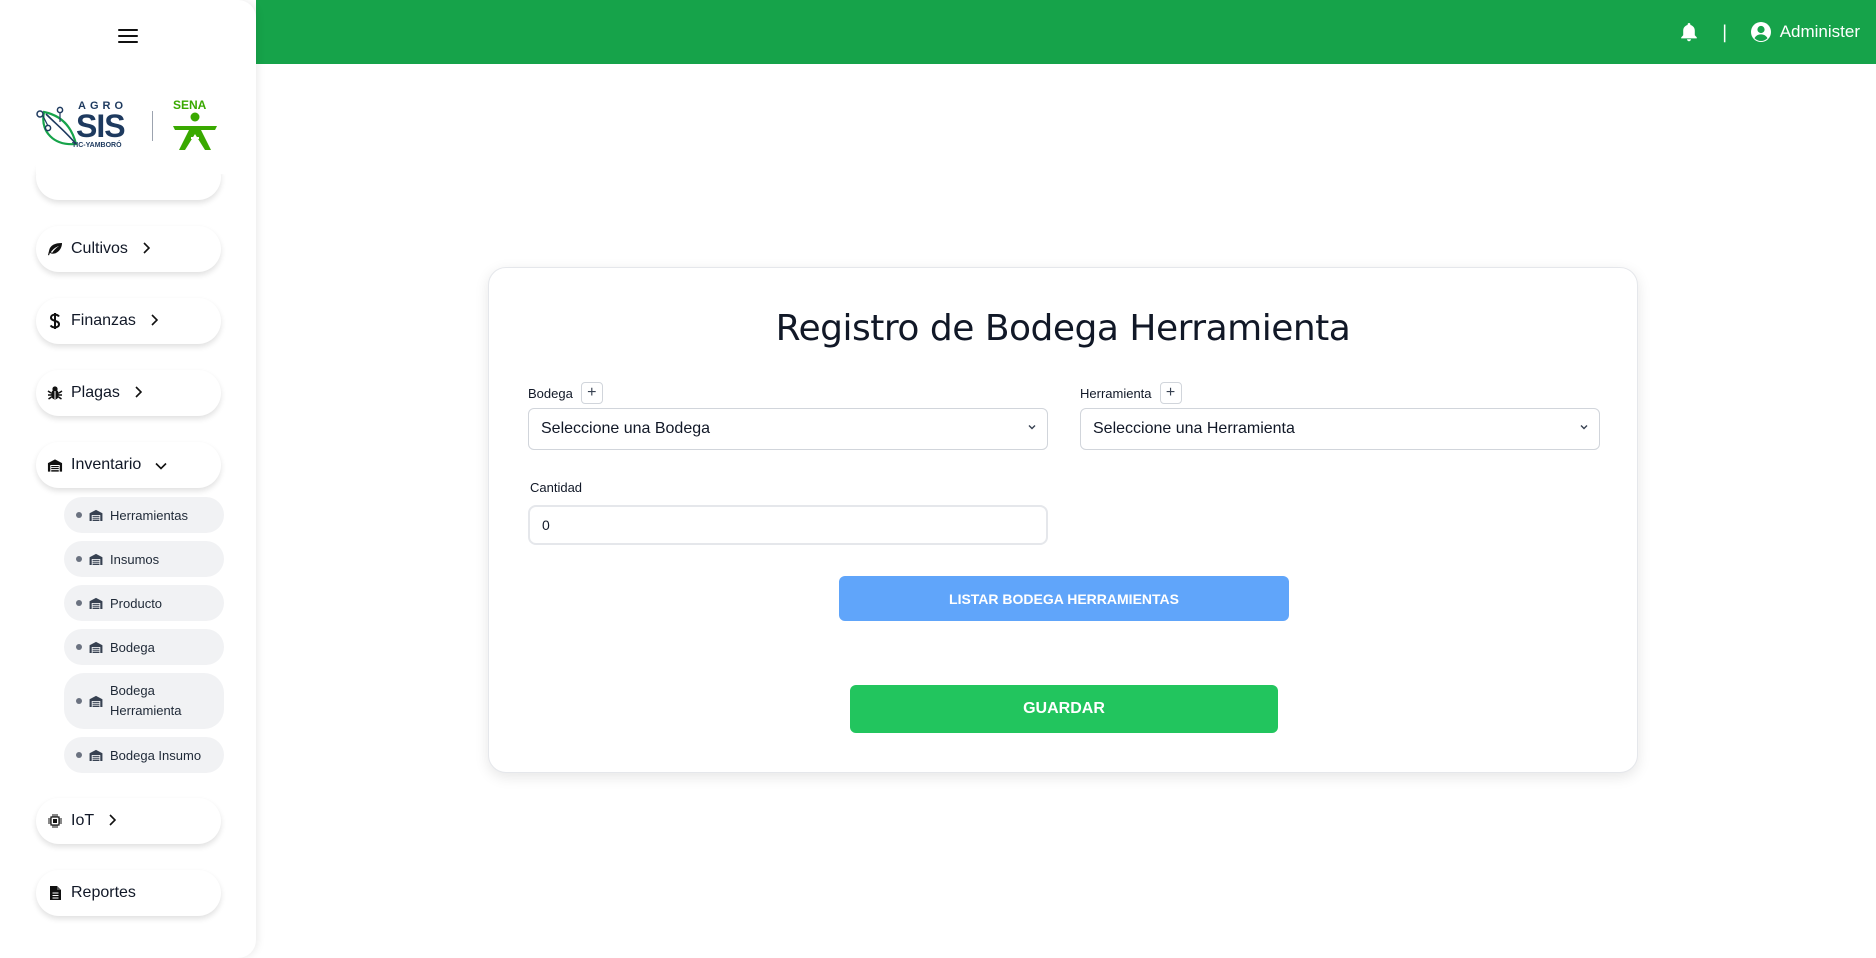 Image resolution: width=1876 pixels, height=958 pixels. I want to click on bodega-label-row: Bodega +, so click(565, 393).